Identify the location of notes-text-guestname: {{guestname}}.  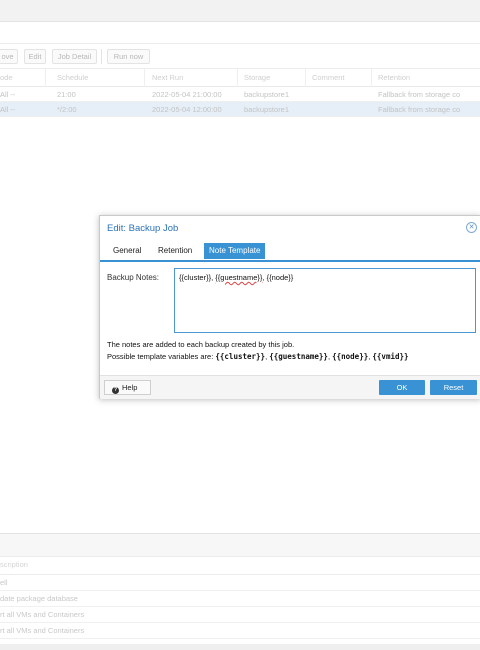
(239, 277).